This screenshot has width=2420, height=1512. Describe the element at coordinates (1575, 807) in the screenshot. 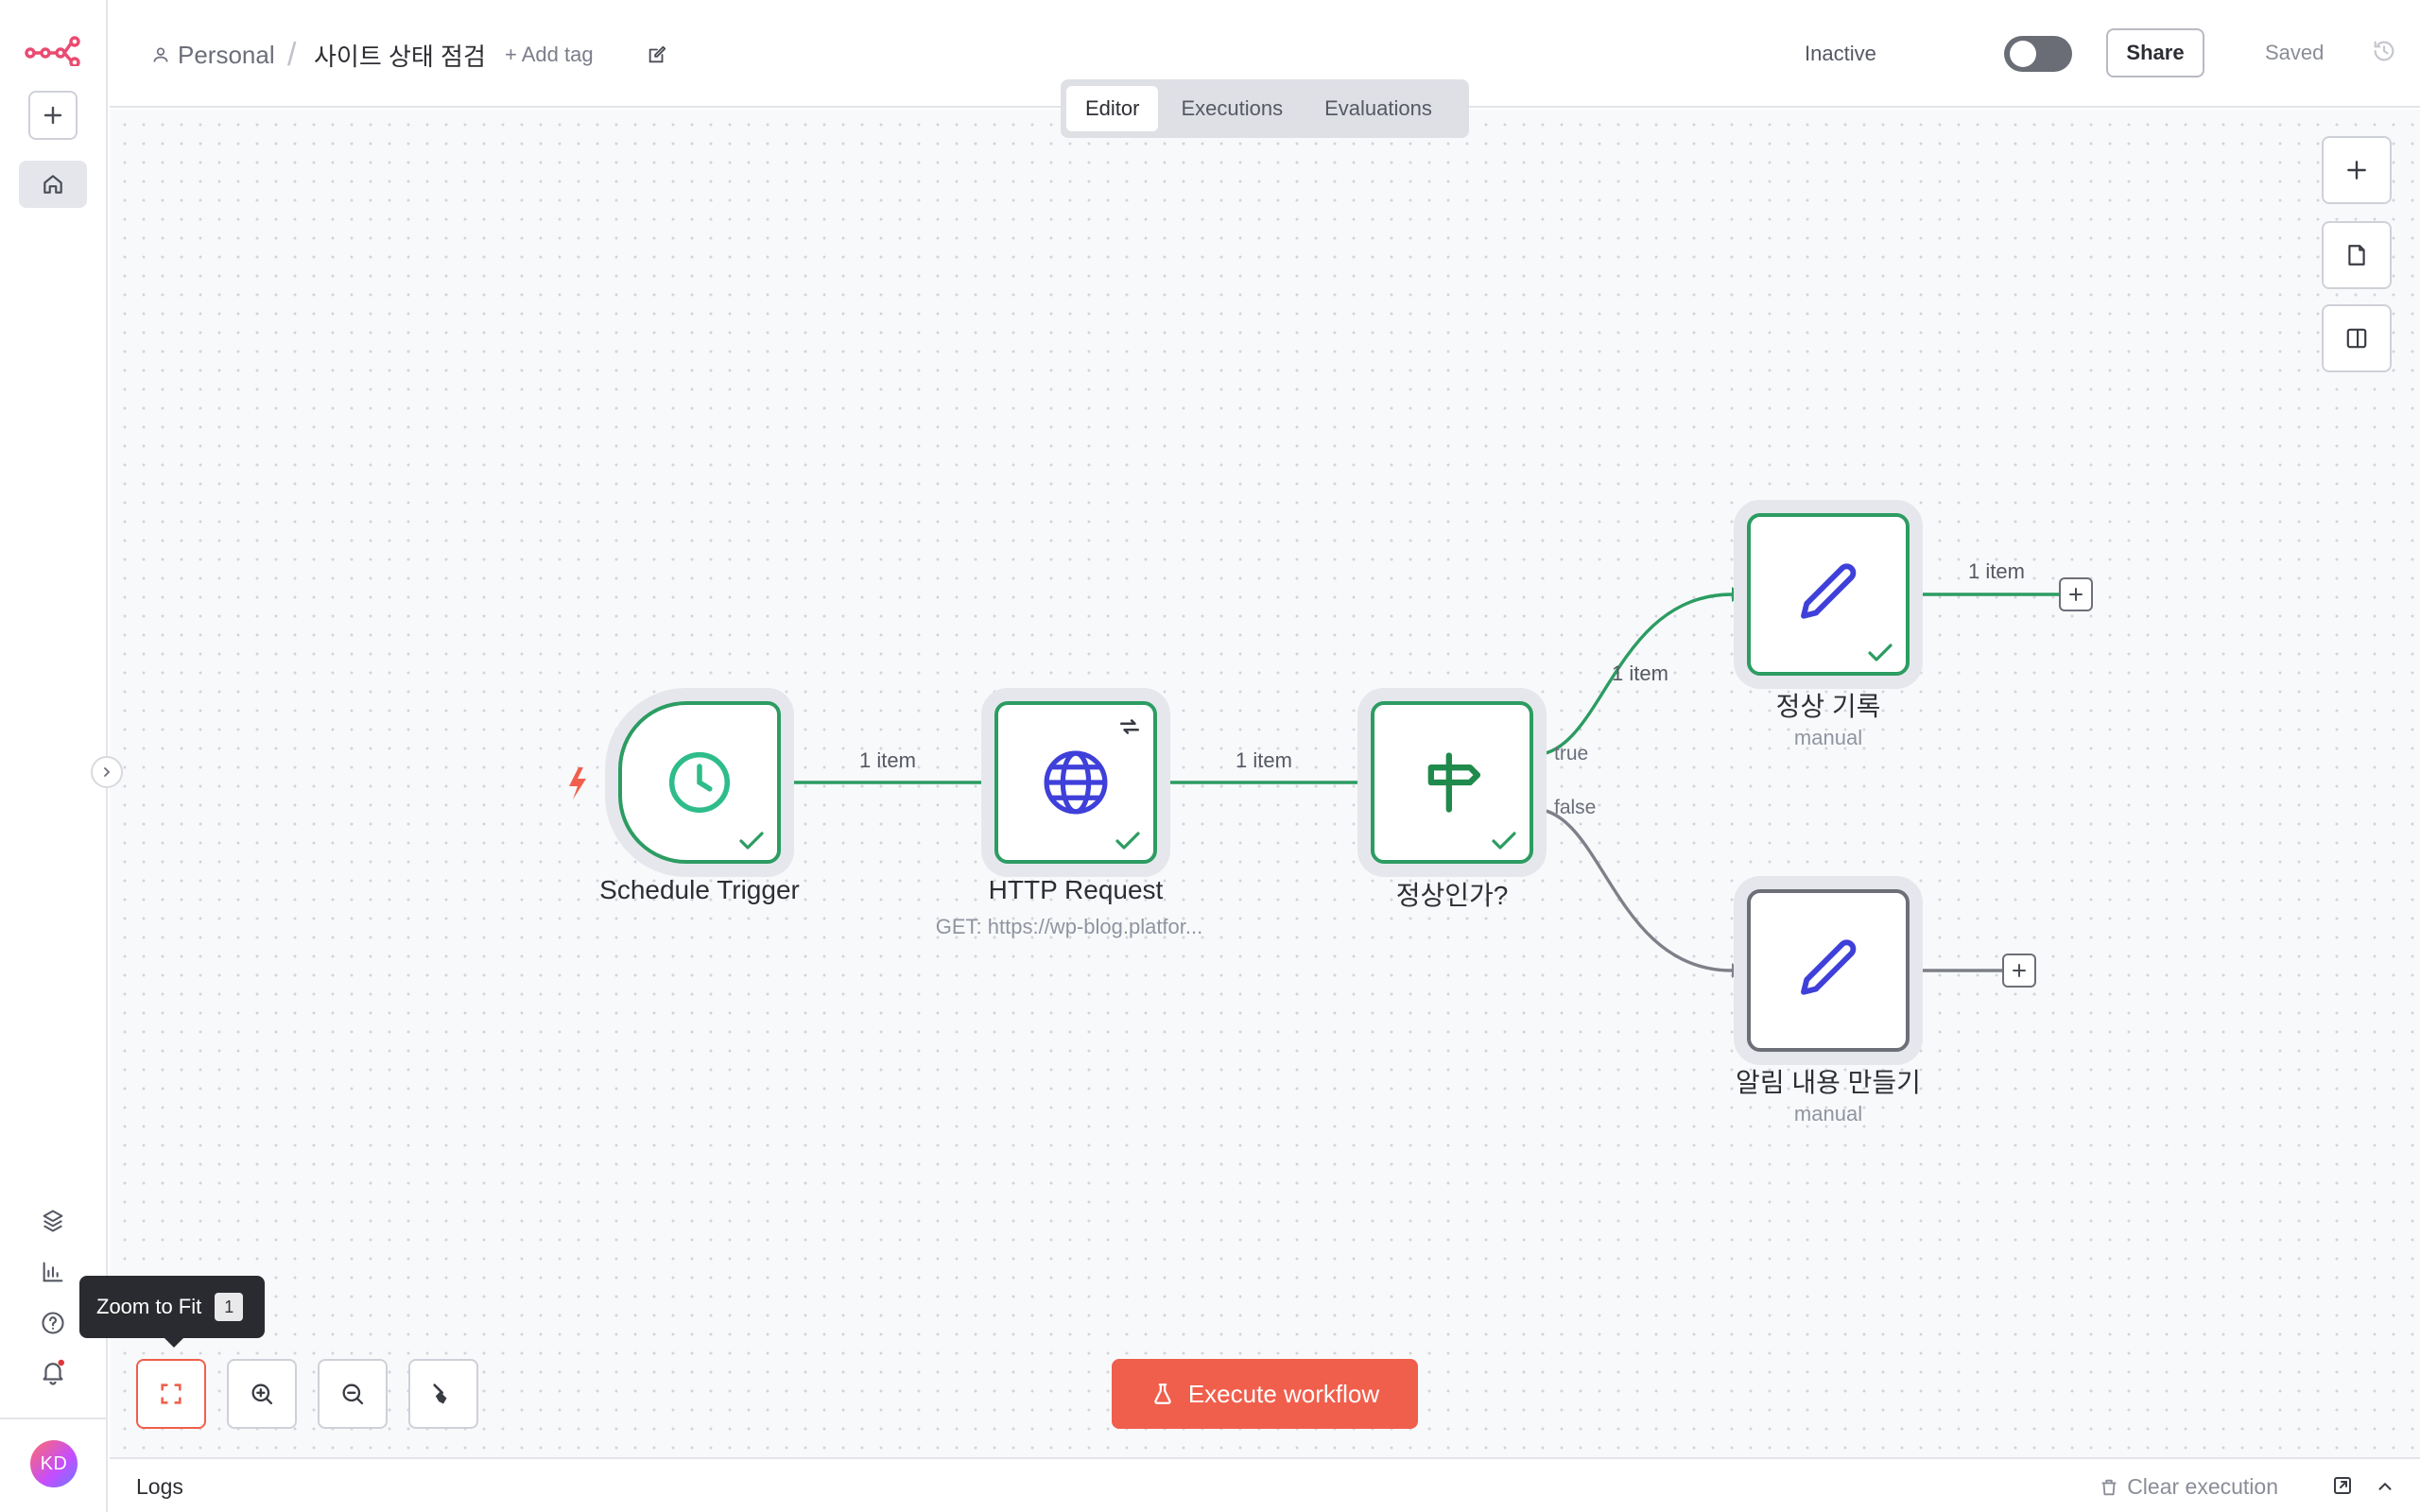

I see `branch-label-false: false` at that location.